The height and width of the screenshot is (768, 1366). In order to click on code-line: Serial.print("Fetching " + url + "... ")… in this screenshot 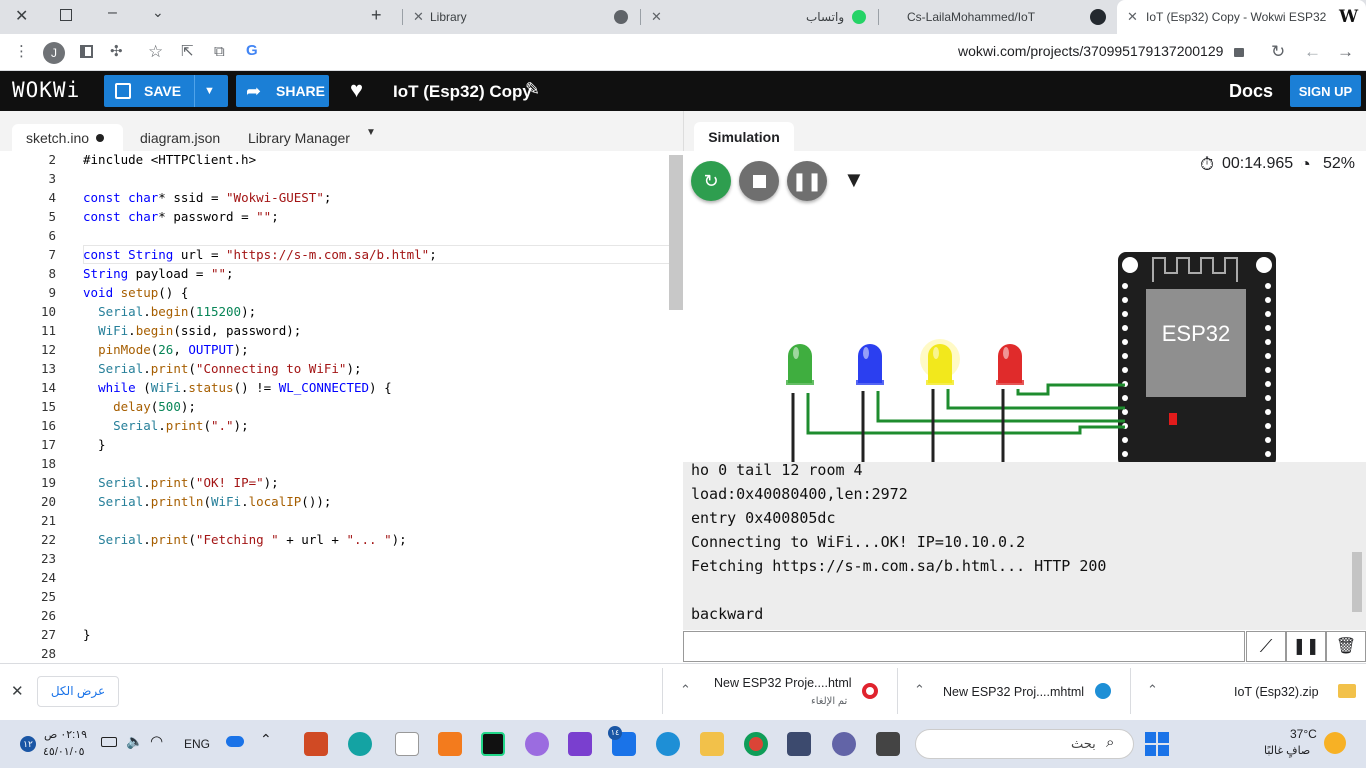, I will do `click(245, 539)`.